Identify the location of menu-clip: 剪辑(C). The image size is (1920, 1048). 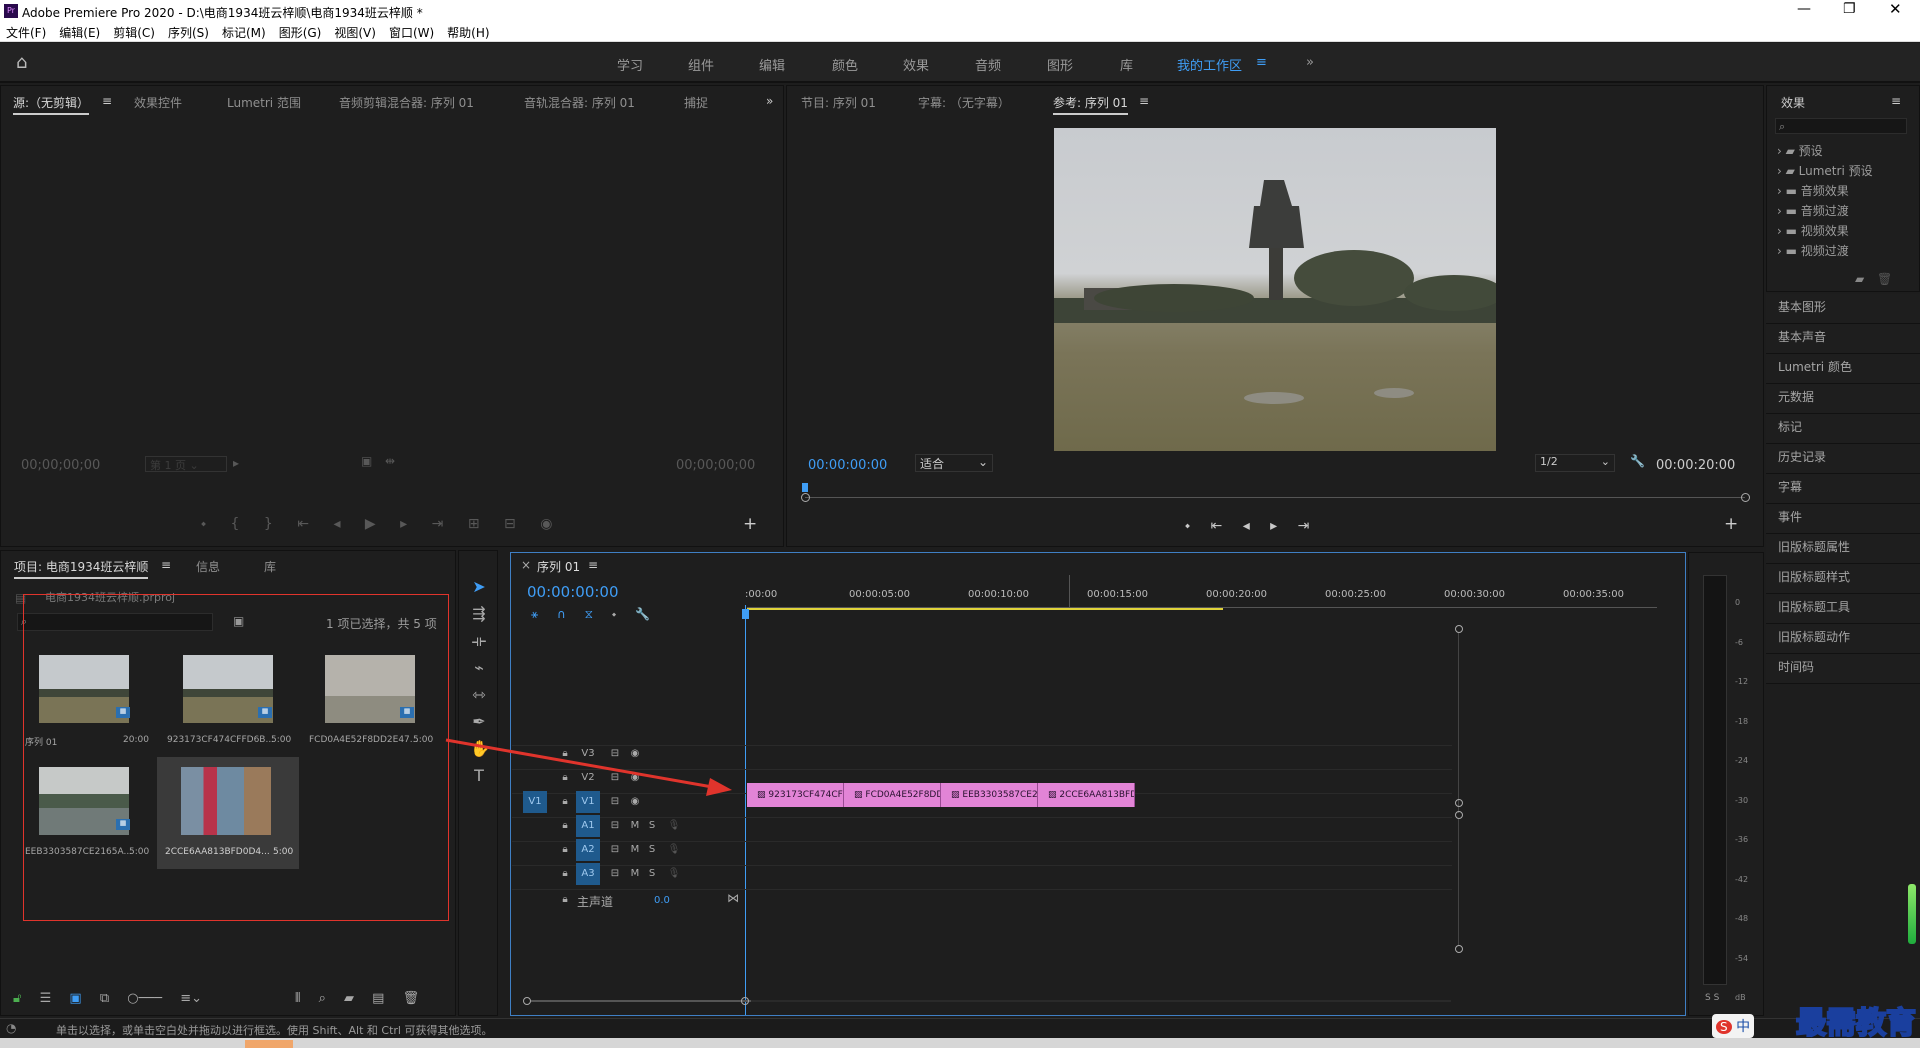
(134, 31).